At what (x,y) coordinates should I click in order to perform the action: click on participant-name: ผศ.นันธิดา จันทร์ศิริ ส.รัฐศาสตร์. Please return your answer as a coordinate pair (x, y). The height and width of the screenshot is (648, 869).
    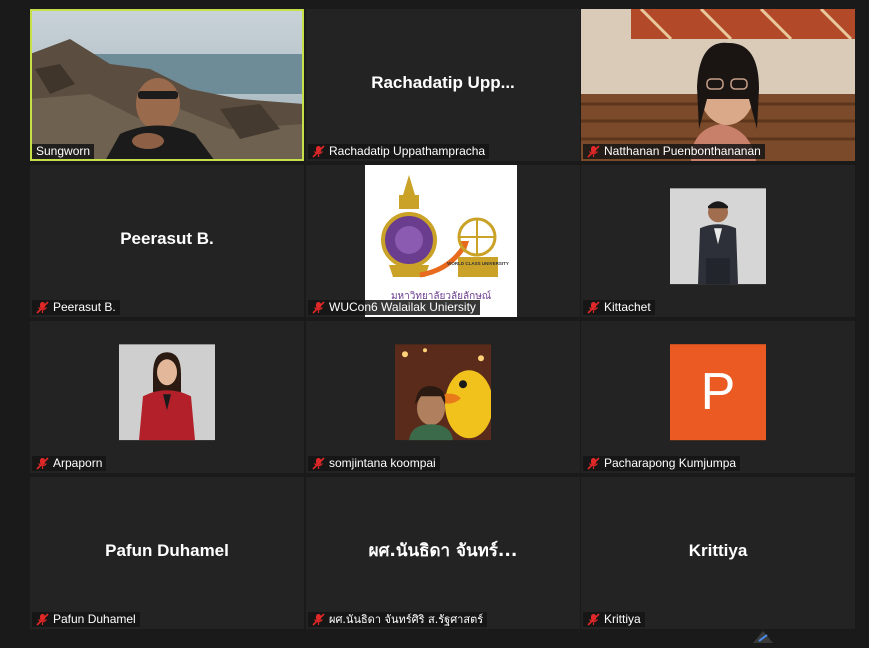
    Looking at the image, I should click on (406, 619).